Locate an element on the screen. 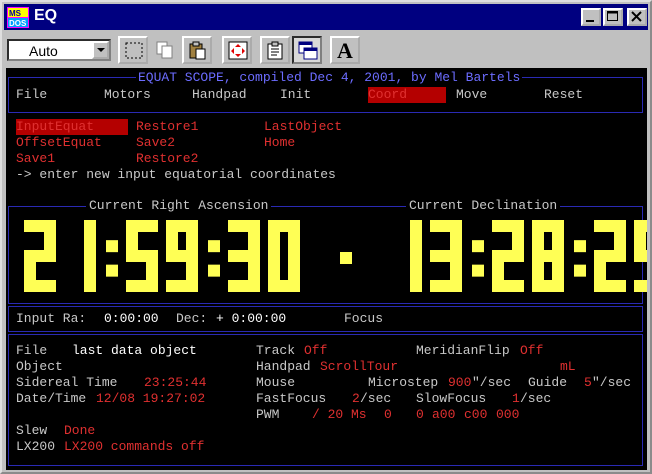 This screenshot has height=474, width=652. pwm-v2: 0 is located at coordinates (420, 414).